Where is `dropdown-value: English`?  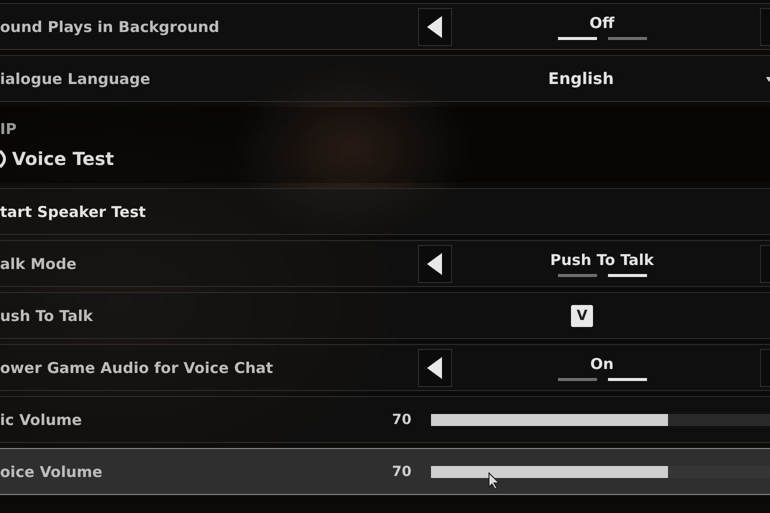
dropdown-value: English is located at coordinates (581, 78).